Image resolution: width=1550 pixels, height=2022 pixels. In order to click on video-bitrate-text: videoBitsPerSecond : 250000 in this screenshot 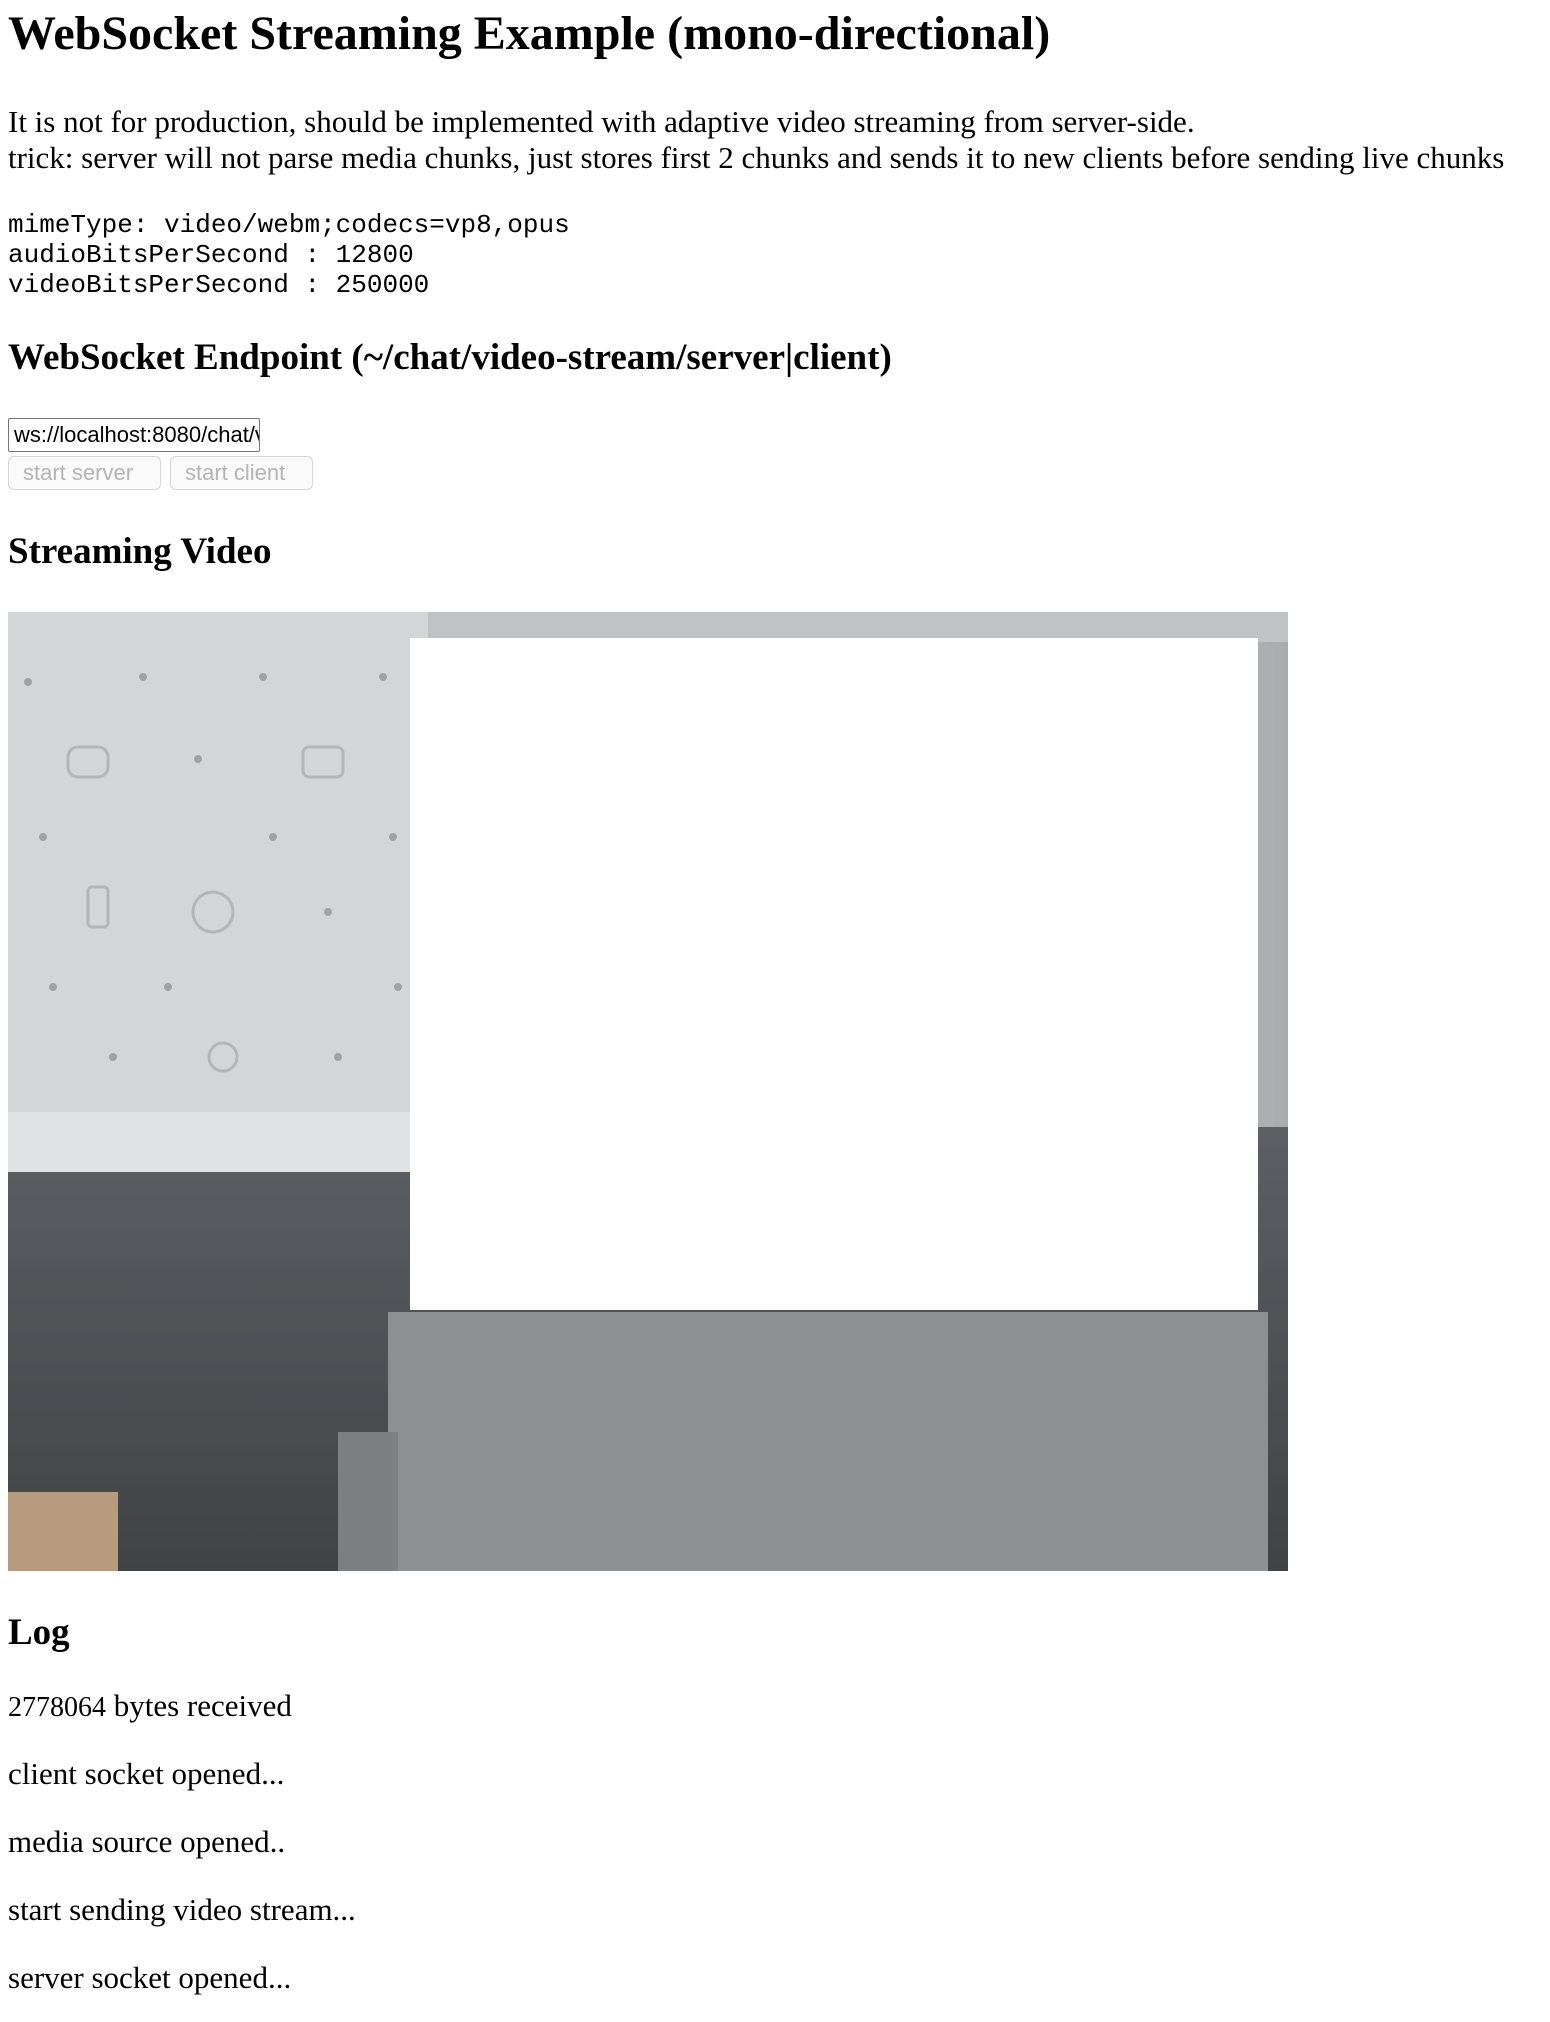, I will do `click(219, 285)`.